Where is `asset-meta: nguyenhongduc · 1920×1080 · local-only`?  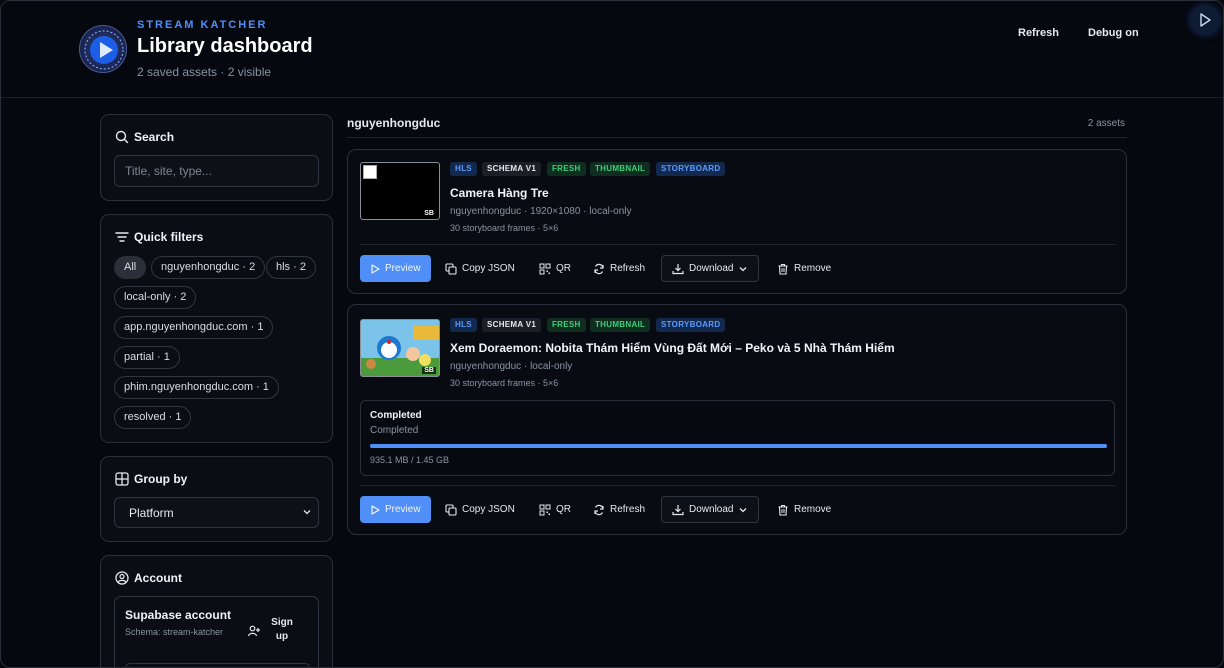 asset-meta: nguyenhongduc · 1920×1080 · local-only is located at coordinates (541, 211).